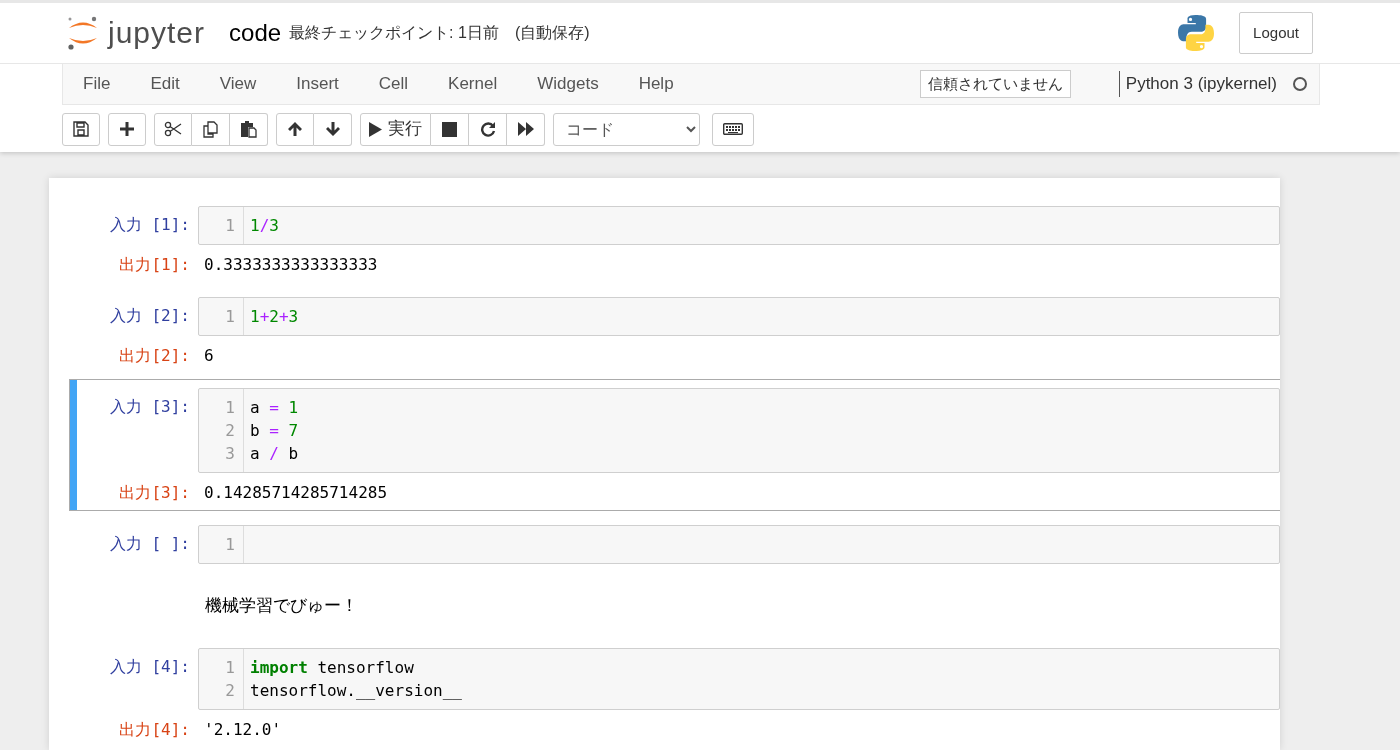 The height and width of the screenshot is (750, 1400). I want to click on fast-forward-icon, so click(525, 129).